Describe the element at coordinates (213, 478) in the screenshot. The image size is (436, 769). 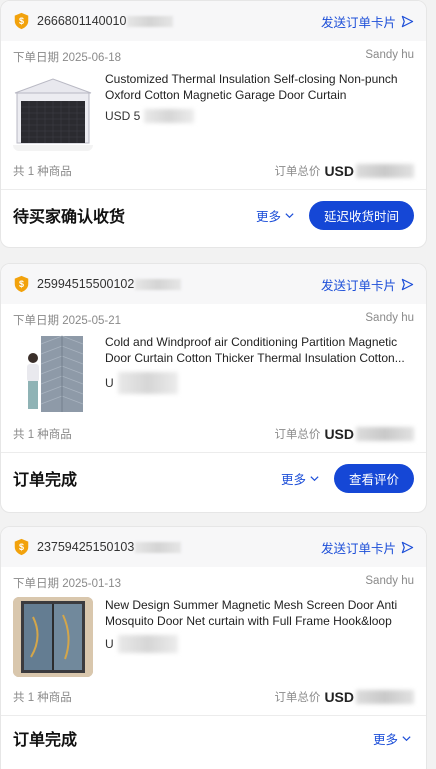
I see `order-footer: 订单完成 更多 查看评价` at that location.